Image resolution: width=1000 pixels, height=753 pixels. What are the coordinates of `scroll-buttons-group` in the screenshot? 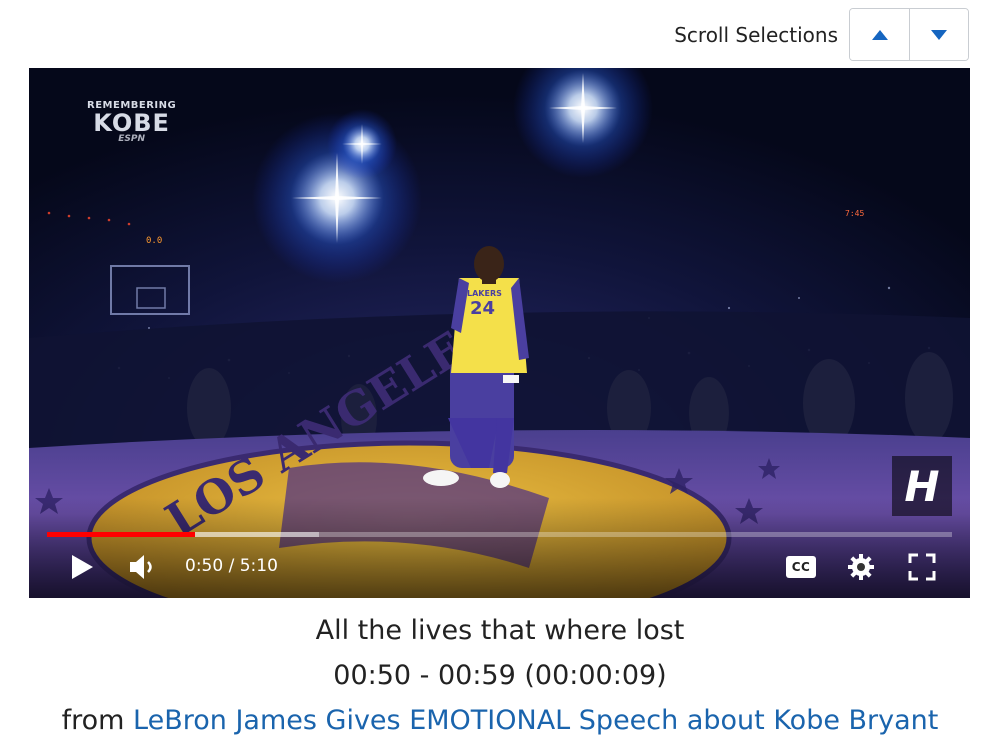 It's located at (909, 34).